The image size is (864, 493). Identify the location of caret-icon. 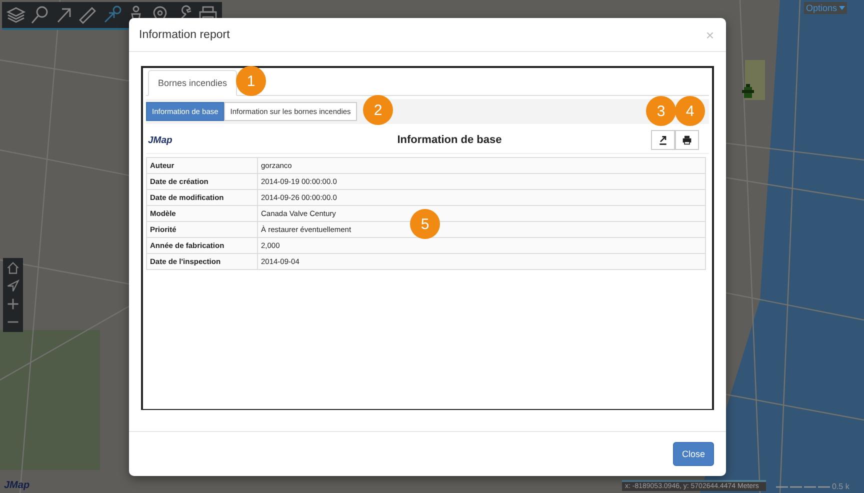
(842, 8).